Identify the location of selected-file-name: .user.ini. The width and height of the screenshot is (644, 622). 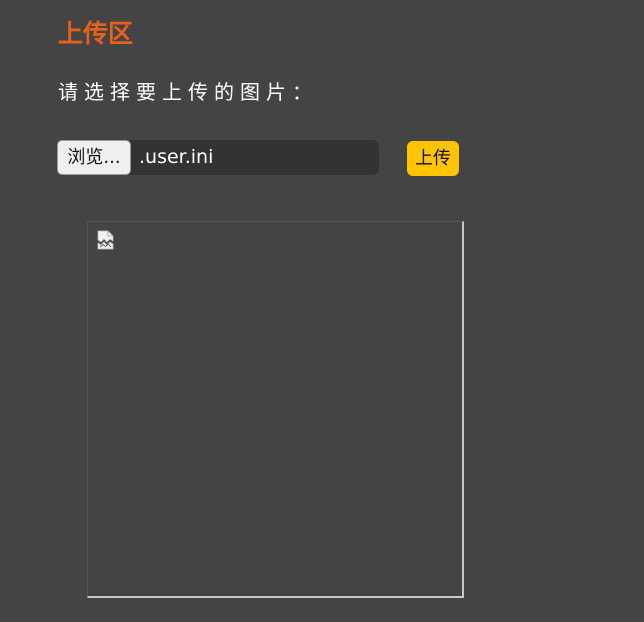
(176, 157).